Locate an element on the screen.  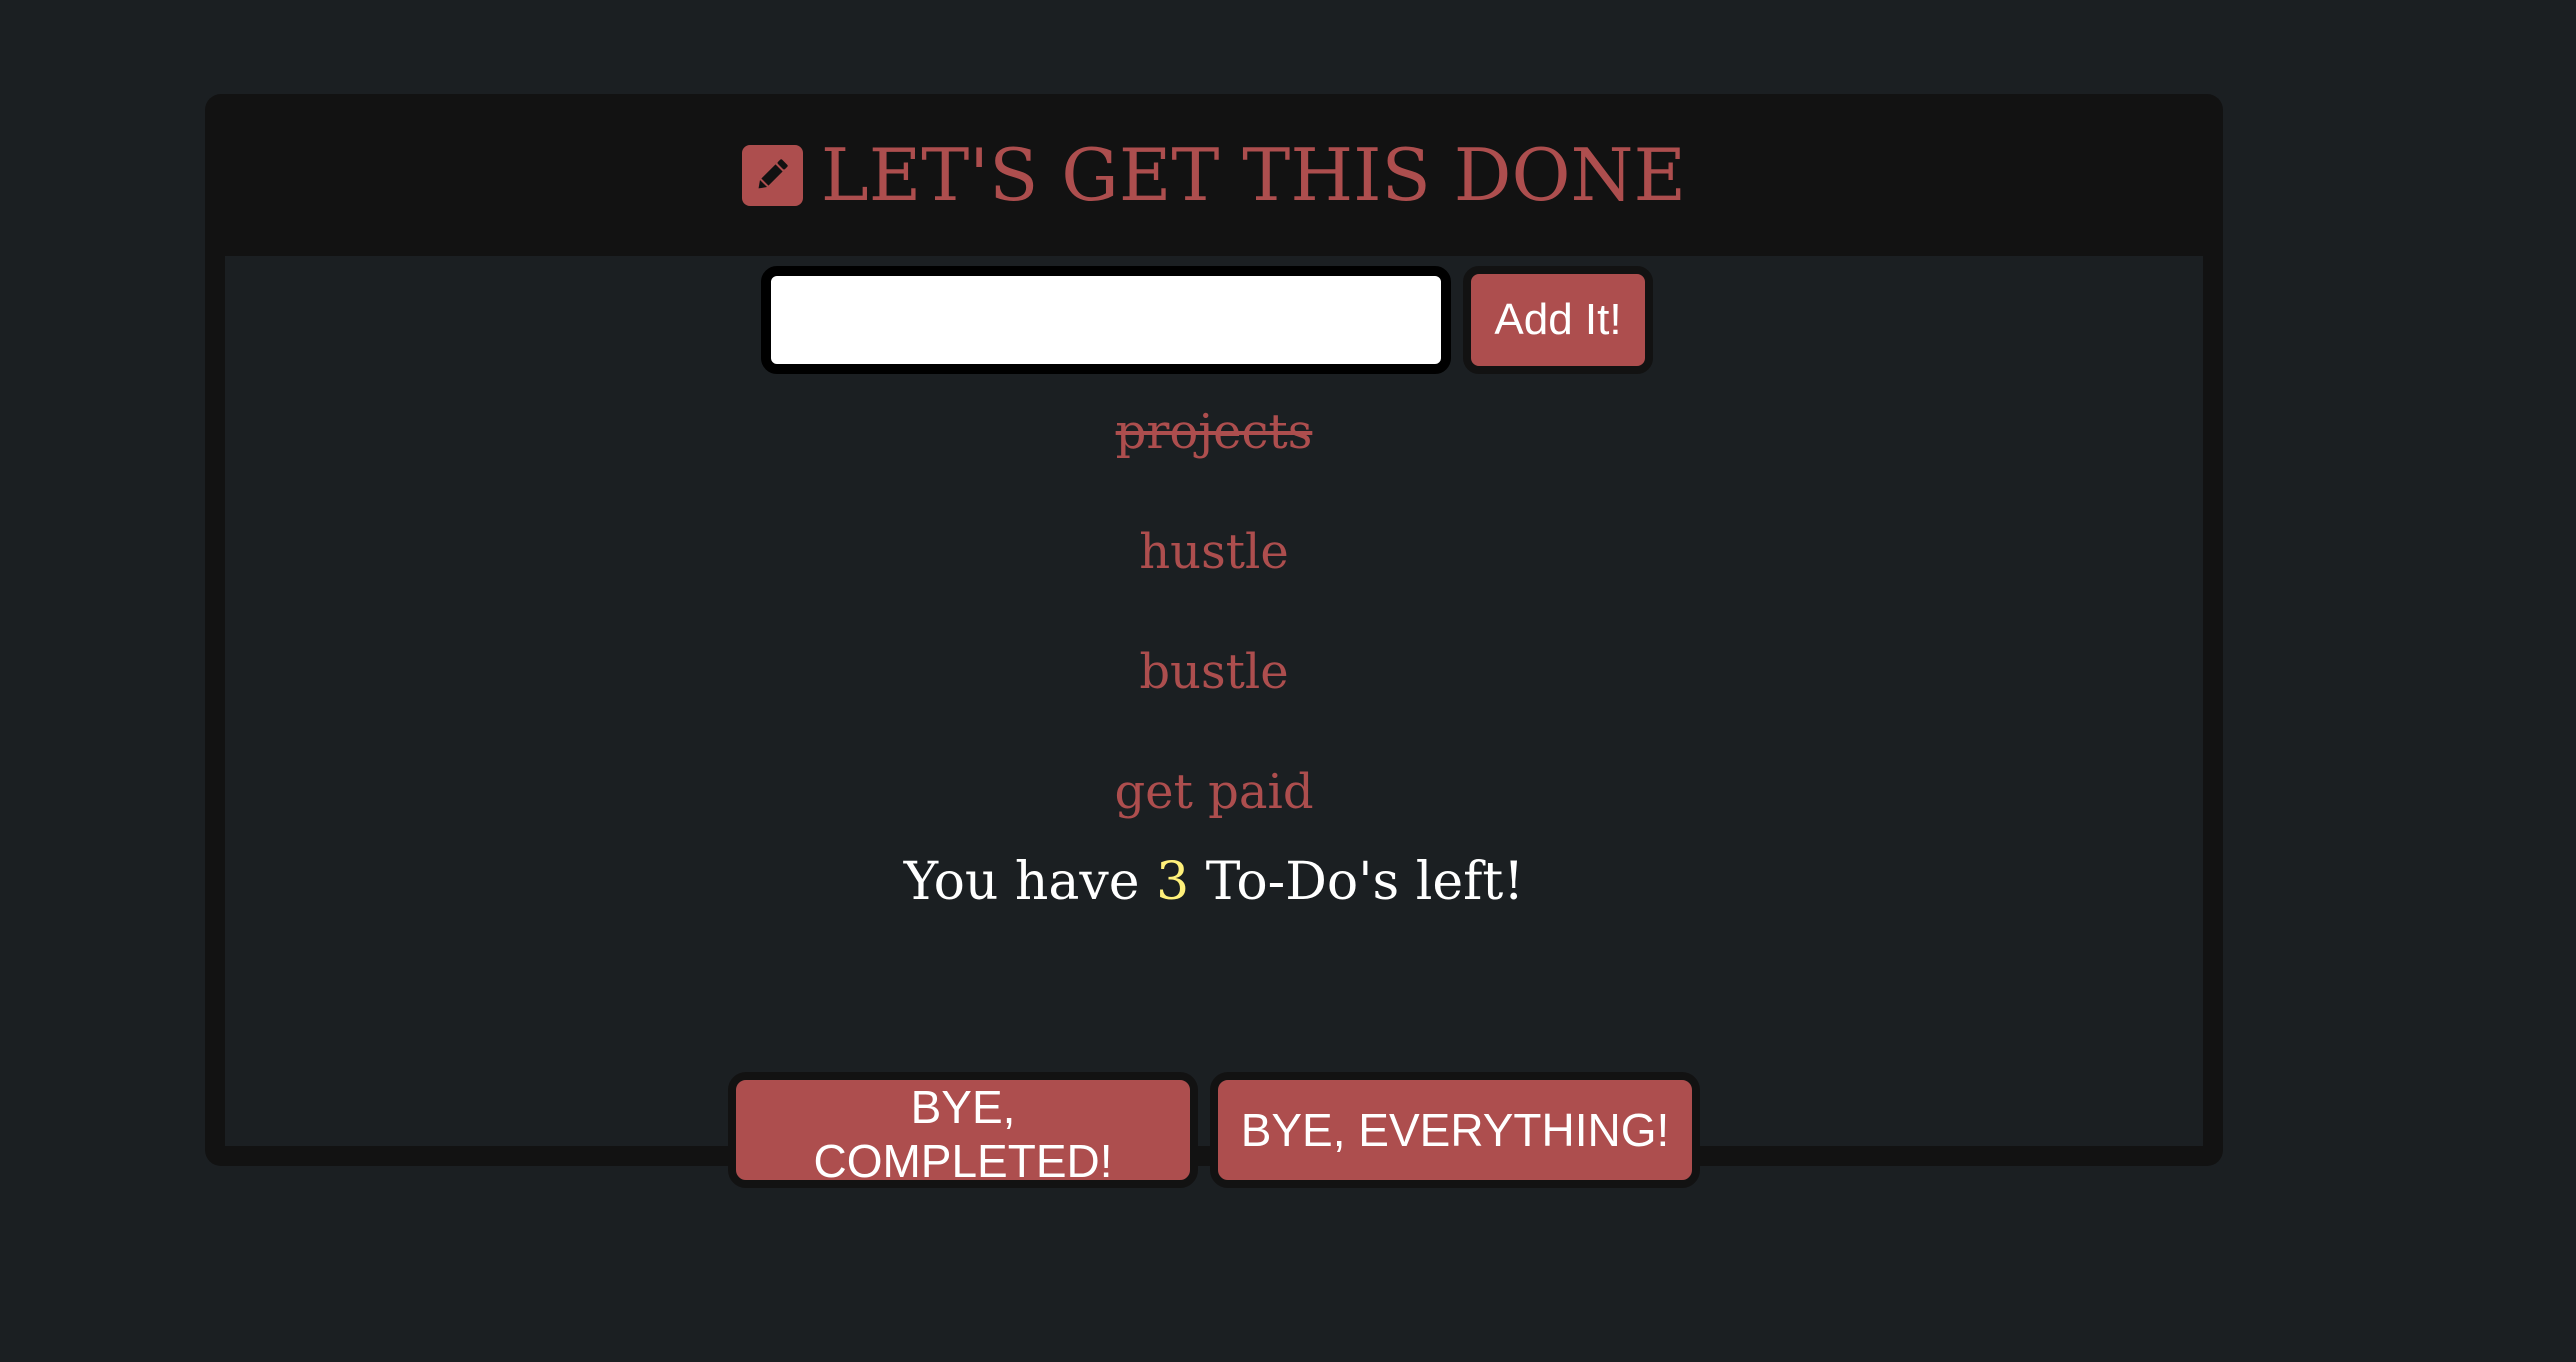
todo-item: get paid is located at coordinates (1214, 792).